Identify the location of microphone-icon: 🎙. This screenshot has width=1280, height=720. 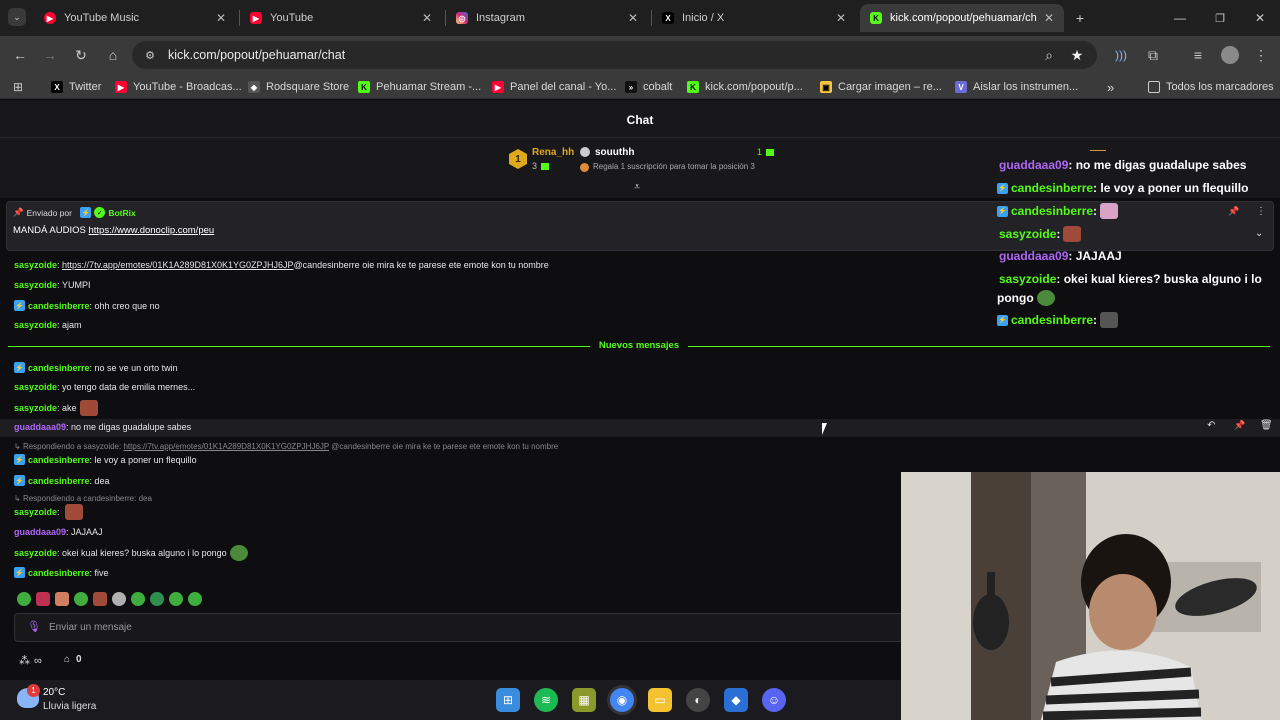
(34, 626).